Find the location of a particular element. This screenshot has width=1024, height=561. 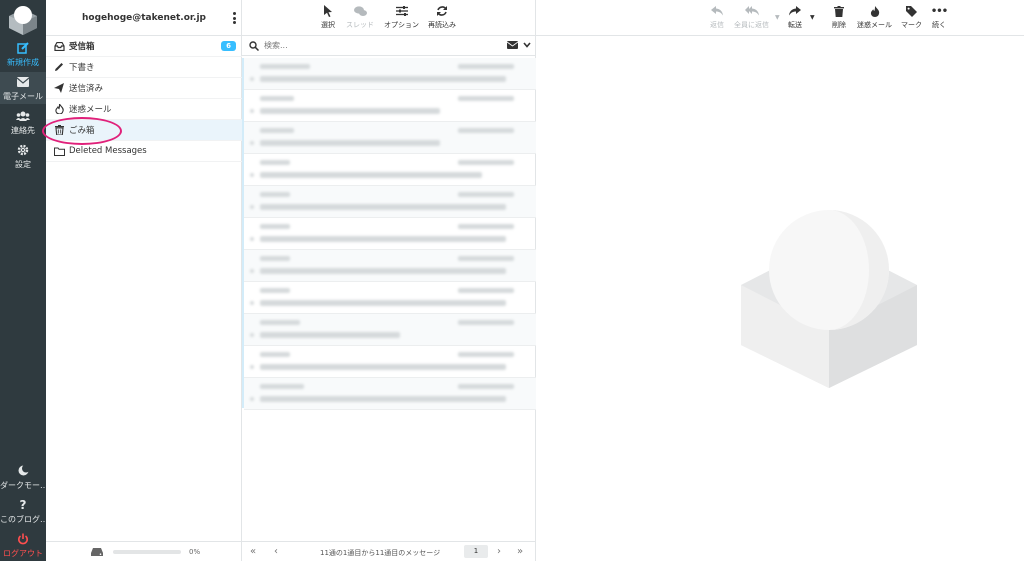

options-button: オプション is located at coordinates (401, 17).